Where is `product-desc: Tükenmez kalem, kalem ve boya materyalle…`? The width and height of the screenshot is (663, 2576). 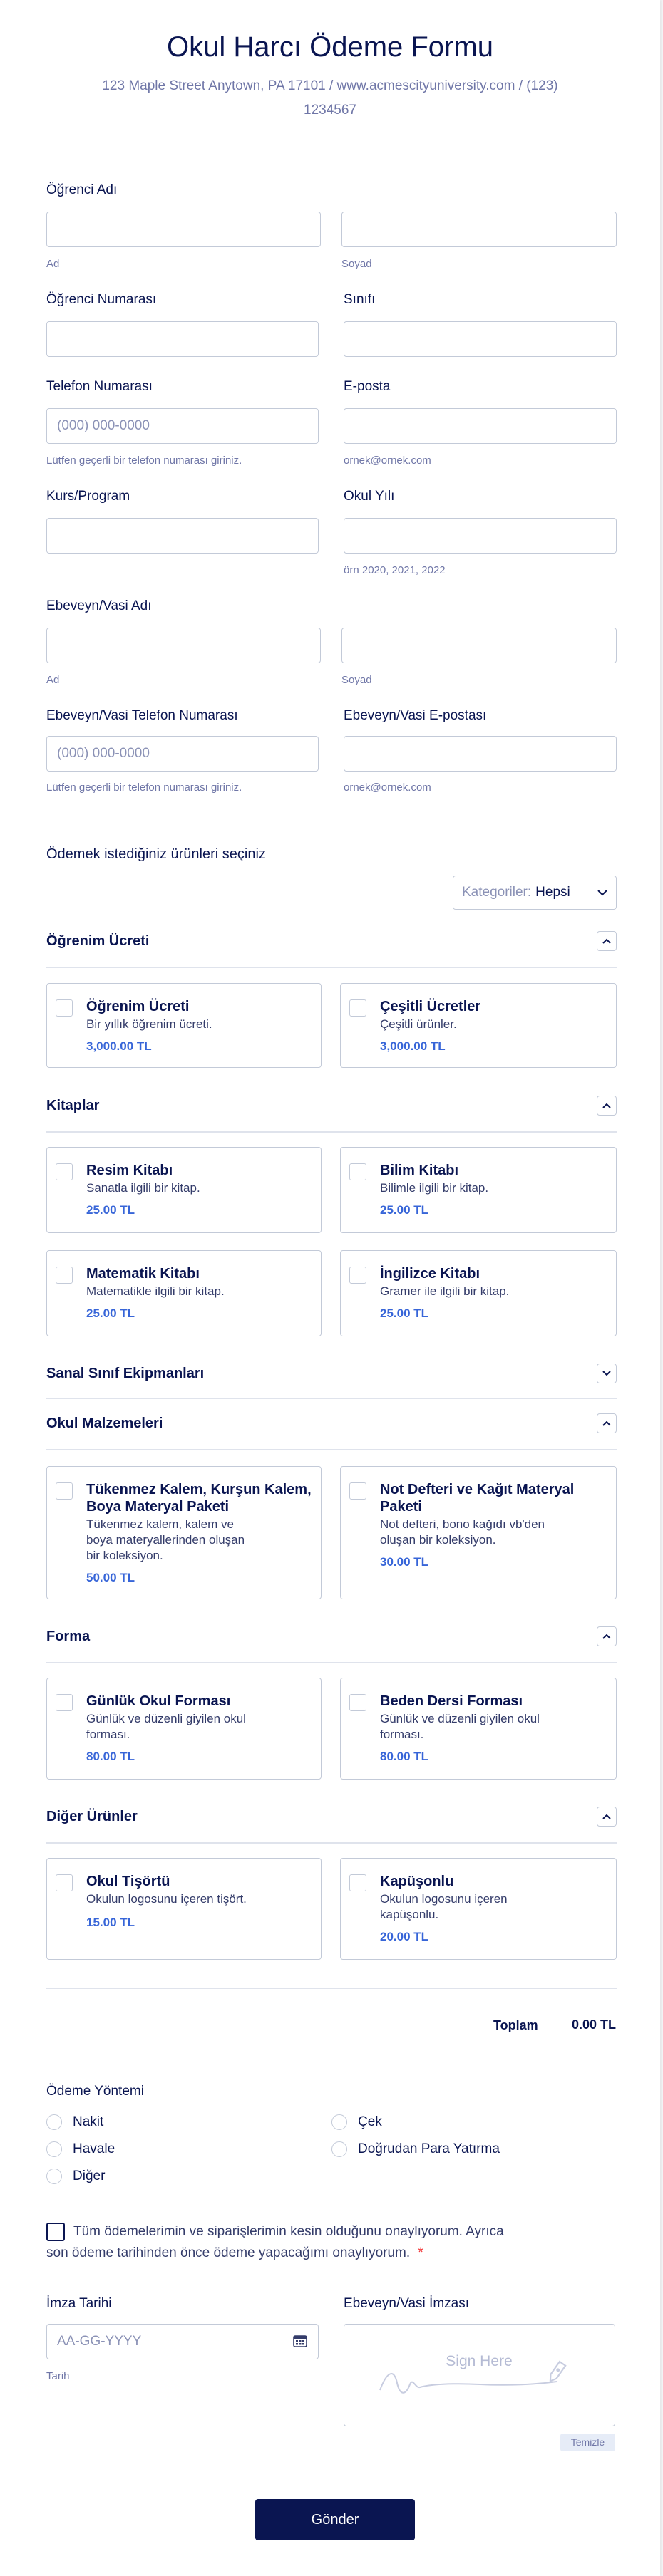
product-desc: Tükenmez kalem, kalem ve boya materyalle… is located at coordinates (165, 1540).